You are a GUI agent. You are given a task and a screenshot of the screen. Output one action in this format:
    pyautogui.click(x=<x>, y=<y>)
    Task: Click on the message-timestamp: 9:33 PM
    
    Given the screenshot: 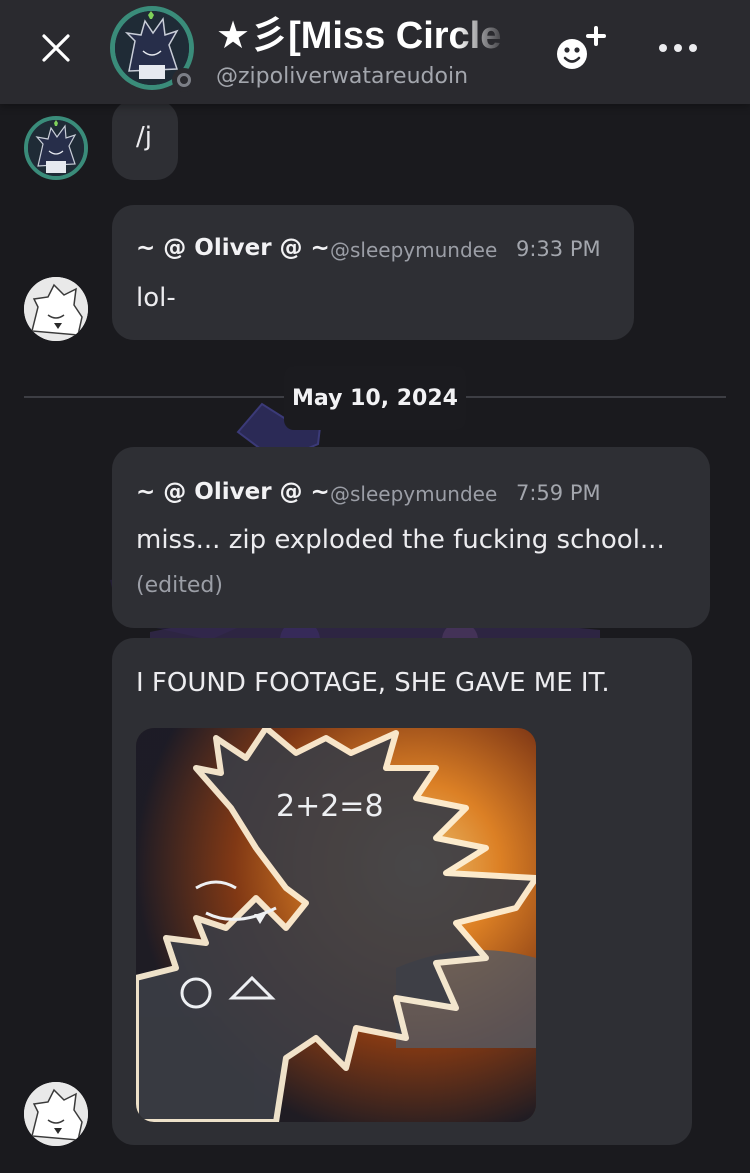 What is the action you would take?
    pyautogui.click(x=558, y=249)
    